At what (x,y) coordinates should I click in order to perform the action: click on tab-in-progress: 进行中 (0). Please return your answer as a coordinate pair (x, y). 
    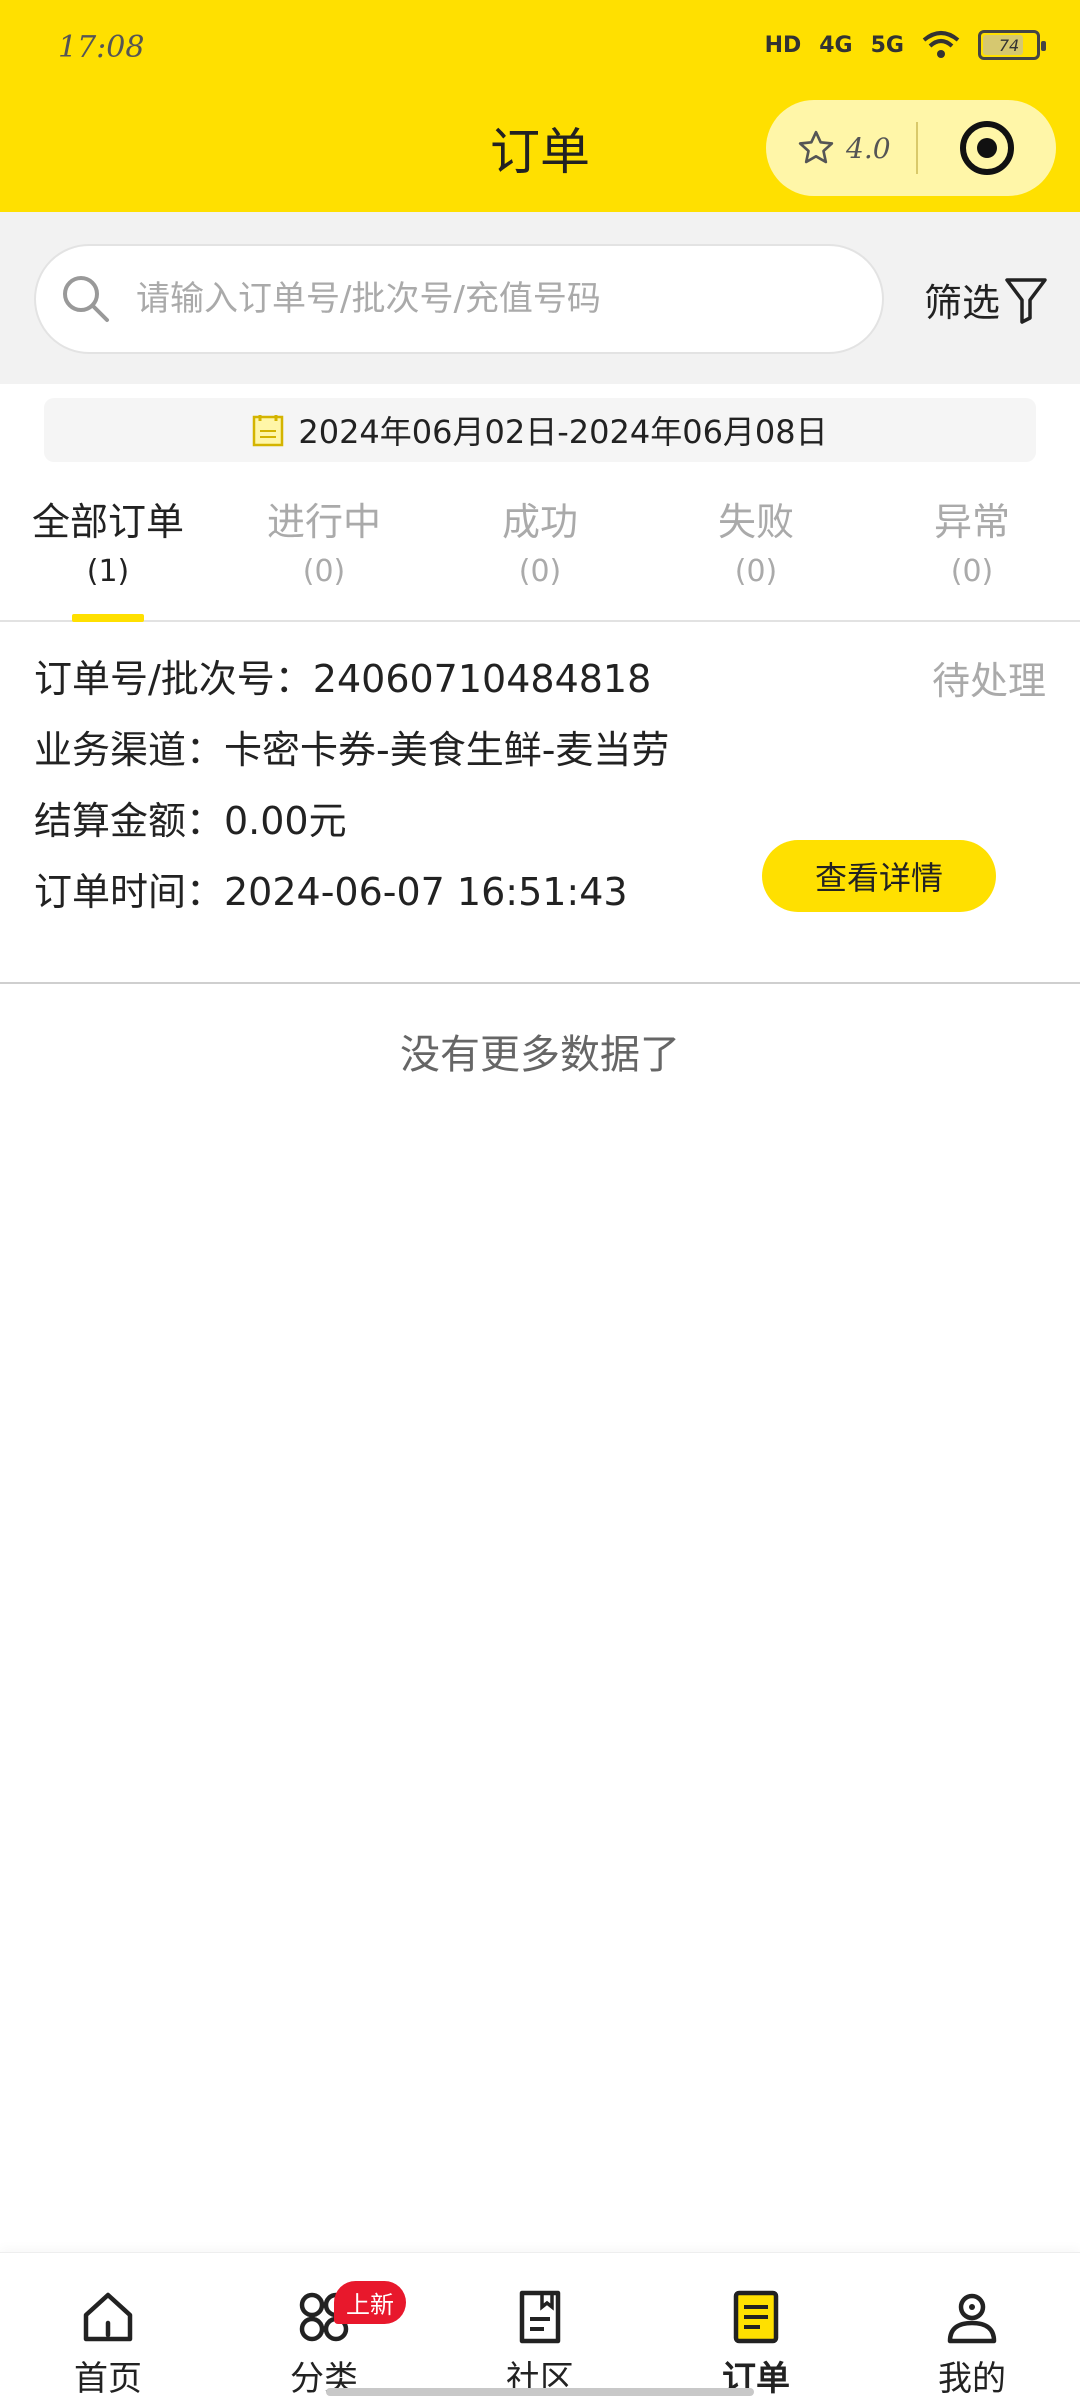
    Looking at the image, I should click on (324, 558).